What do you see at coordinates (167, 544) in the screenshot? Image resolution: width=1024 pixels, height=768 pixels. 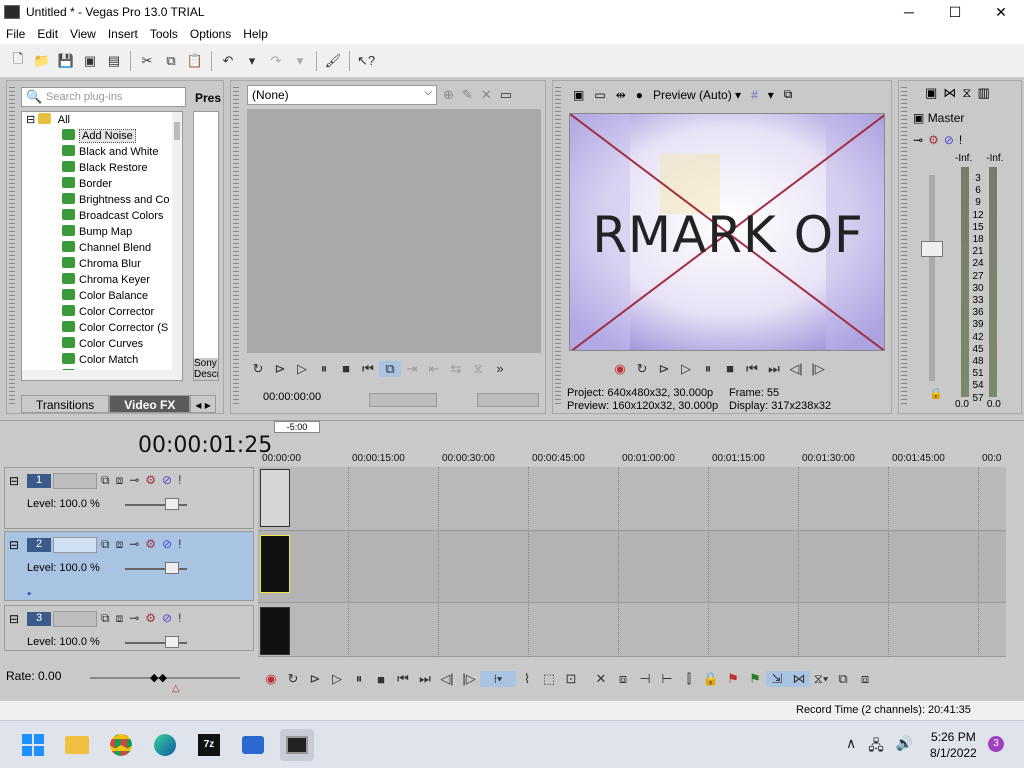 I see `mute-icon: ⊘` at bounding box center [167, 544].